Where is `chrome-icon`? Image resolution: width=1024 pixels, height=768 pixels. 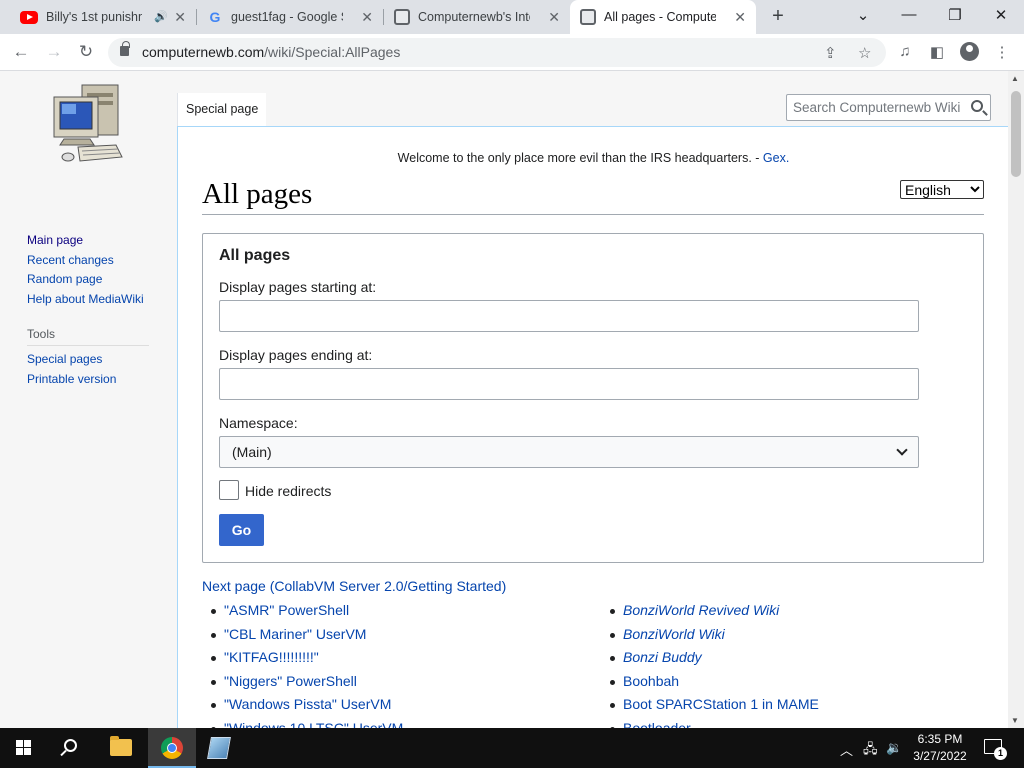
chrome-icon is located at coordinates (172, 748).